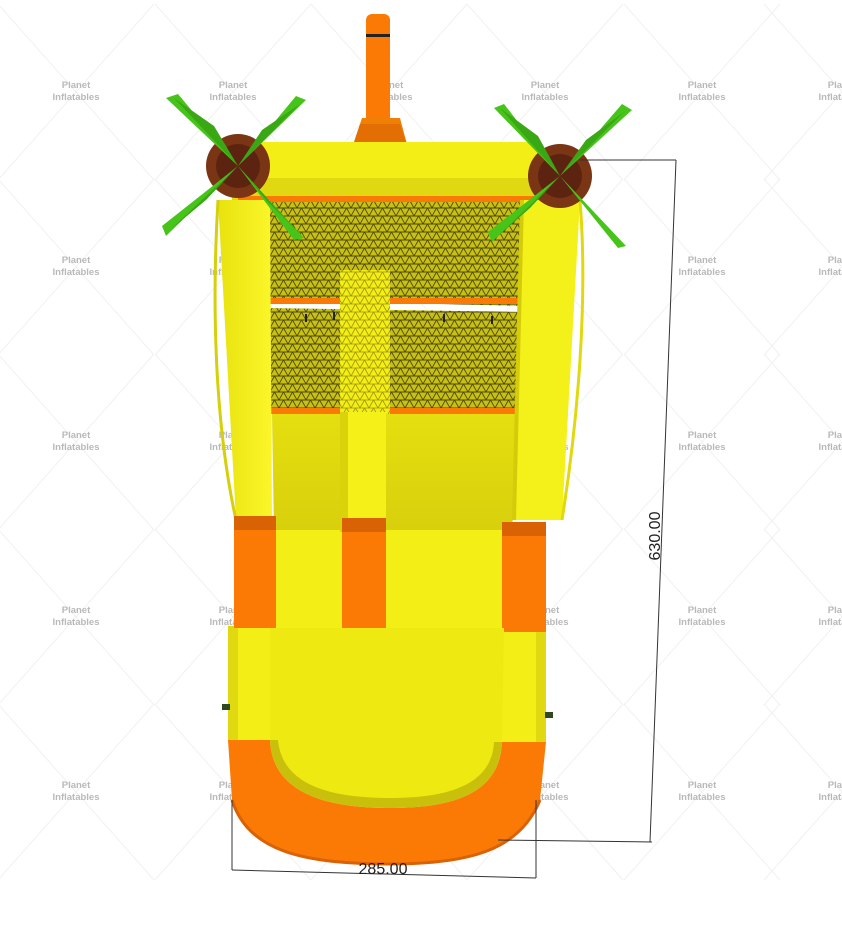 This screenshot has height=948, width=842. Describe the element at coordinates (395, 521) in the screenshot. I see `slide-lanes` at that location.